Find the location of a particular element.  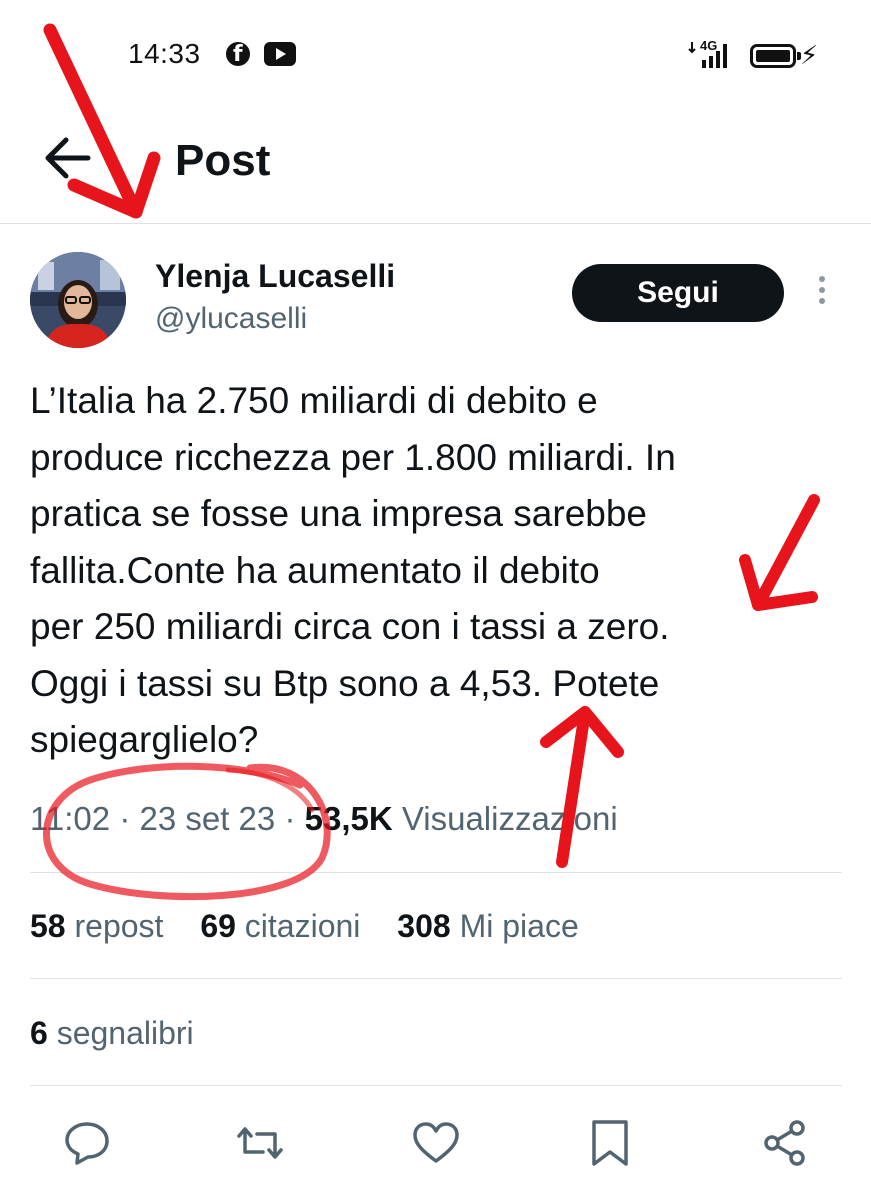

network-type: 4G is located at coordinates (709, 45).